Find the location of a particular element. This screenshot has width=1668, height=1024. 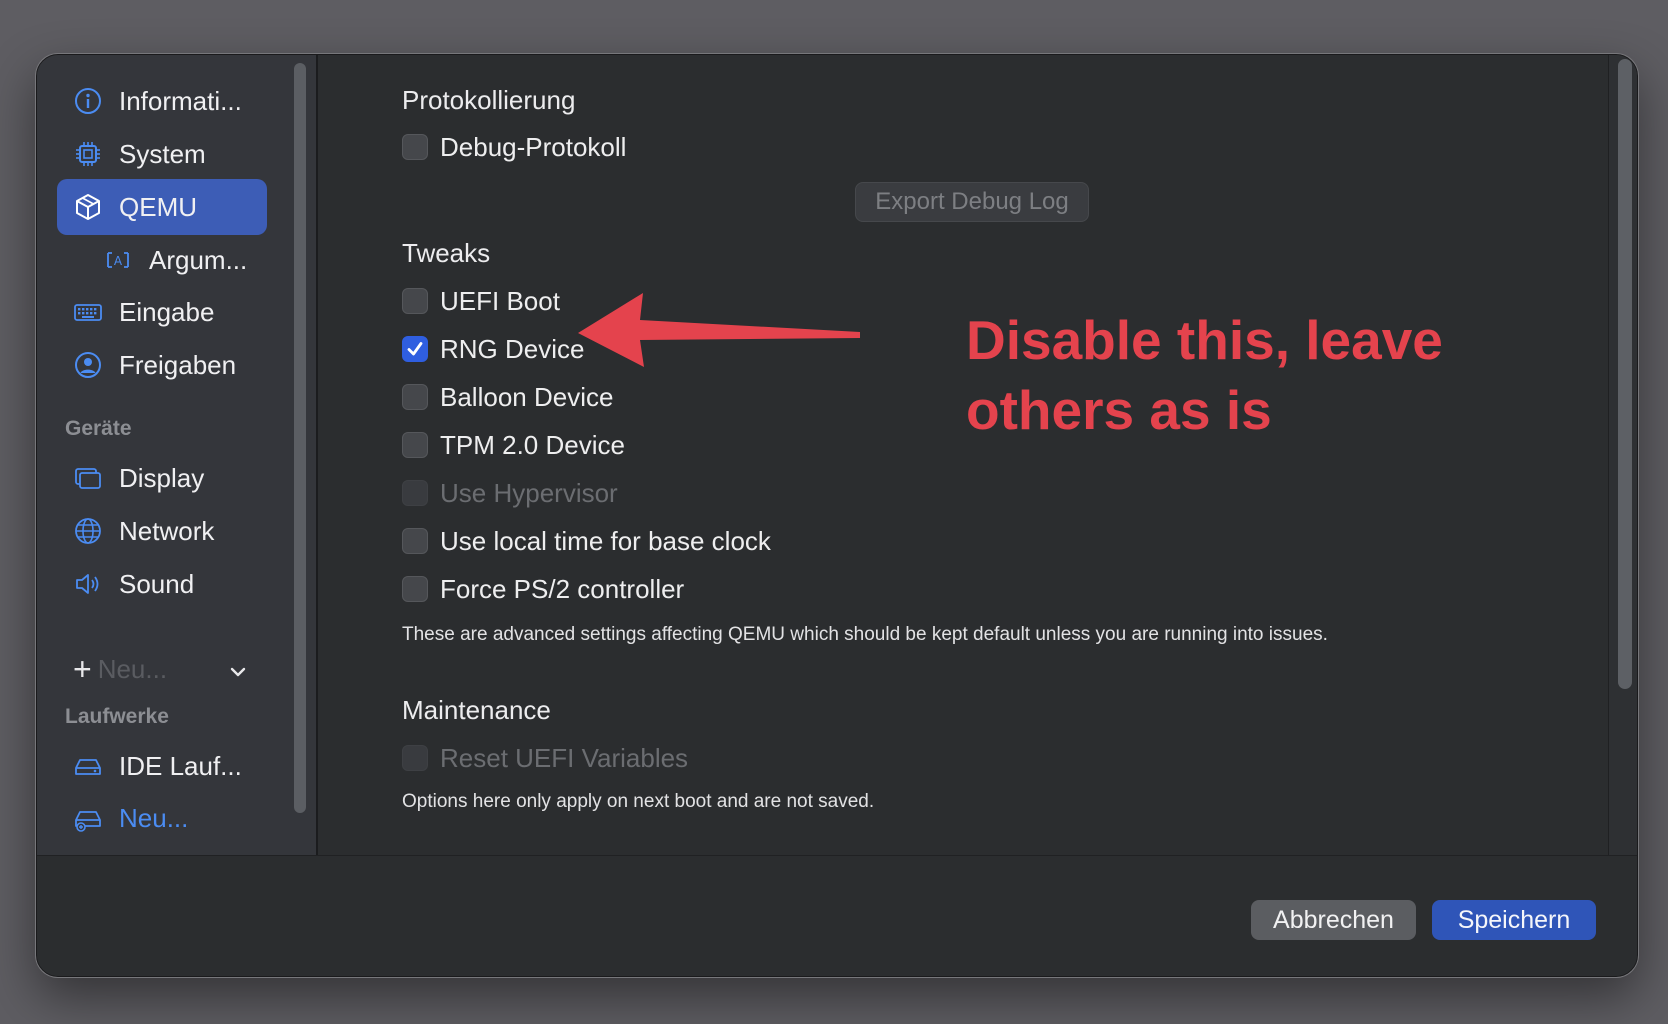

sidebar-item-sound: Sound is located at coordinates (162, 584).